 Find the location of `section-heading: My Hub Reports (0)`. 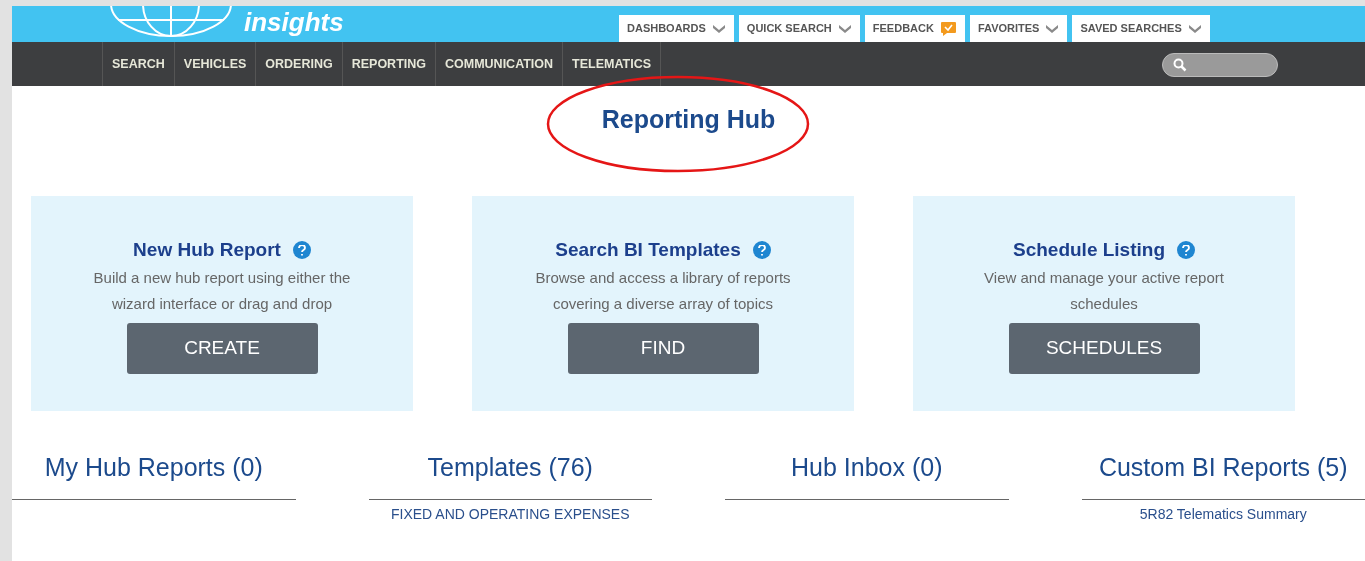

section-heading: My Hub Reports (0) is located at coordinates (153, 467).